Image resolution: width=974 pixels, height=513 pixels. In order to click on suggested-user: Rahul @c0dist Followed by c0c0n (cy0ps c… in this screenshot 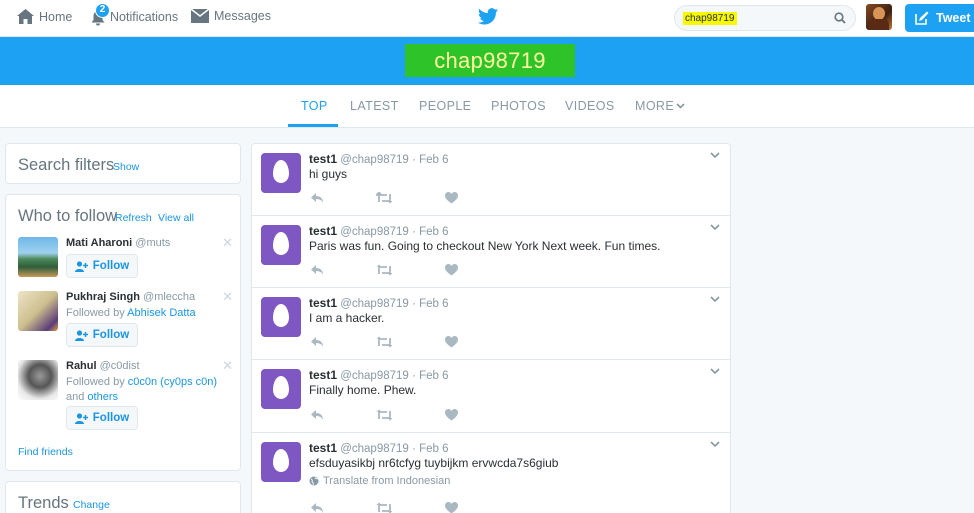, I will do `click(125, 399)`.